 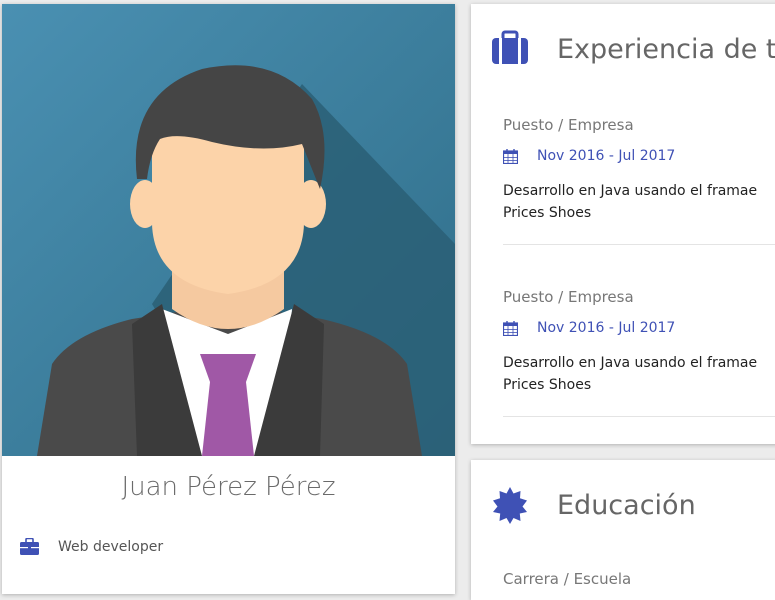 What do you see at coordinates (567, 579) in the screenshot?
I see `education-entry-title: Carrera / Escuela` at bounding box center [567, 579].